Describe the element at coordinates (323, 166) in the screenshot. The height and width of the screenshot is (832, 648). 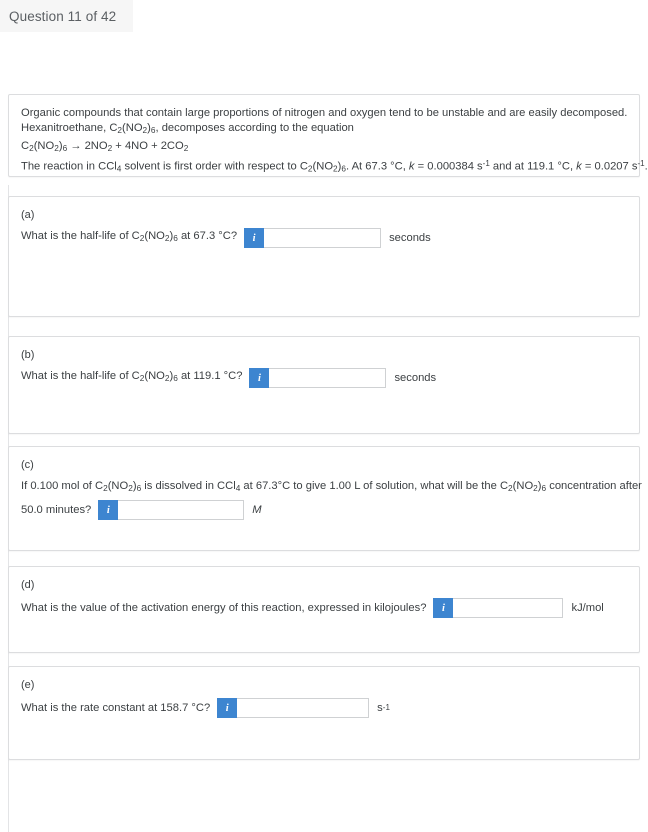
I see `stem-line-4-mid-2: (NO` at that location.